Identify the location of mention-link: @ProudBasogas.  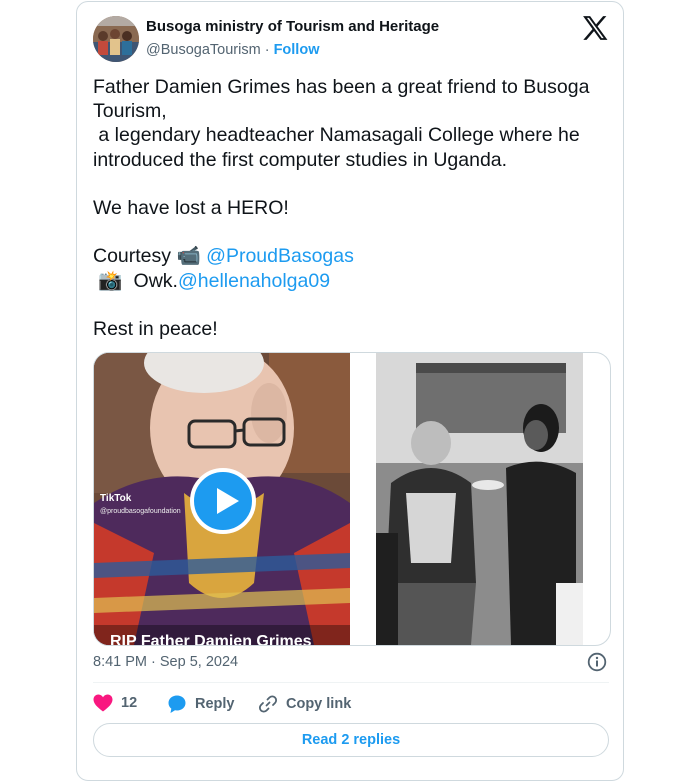
(280, 256).